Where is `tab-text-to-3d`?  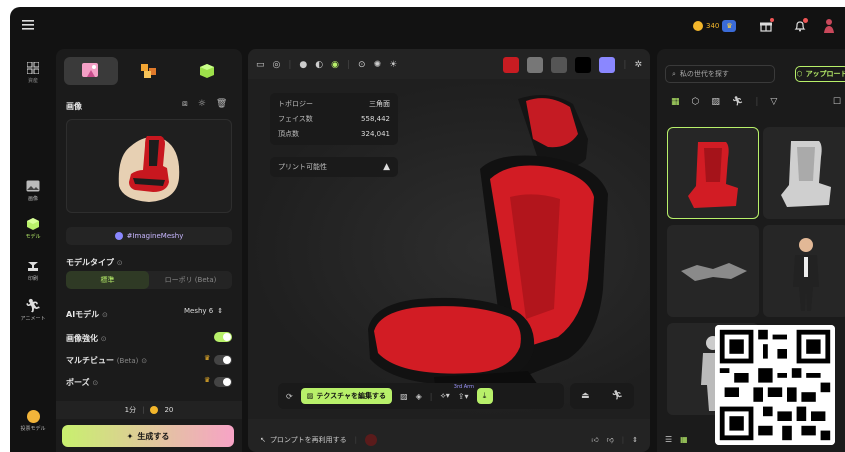 tab-text-to-3d is located at coordinates (207, 71).